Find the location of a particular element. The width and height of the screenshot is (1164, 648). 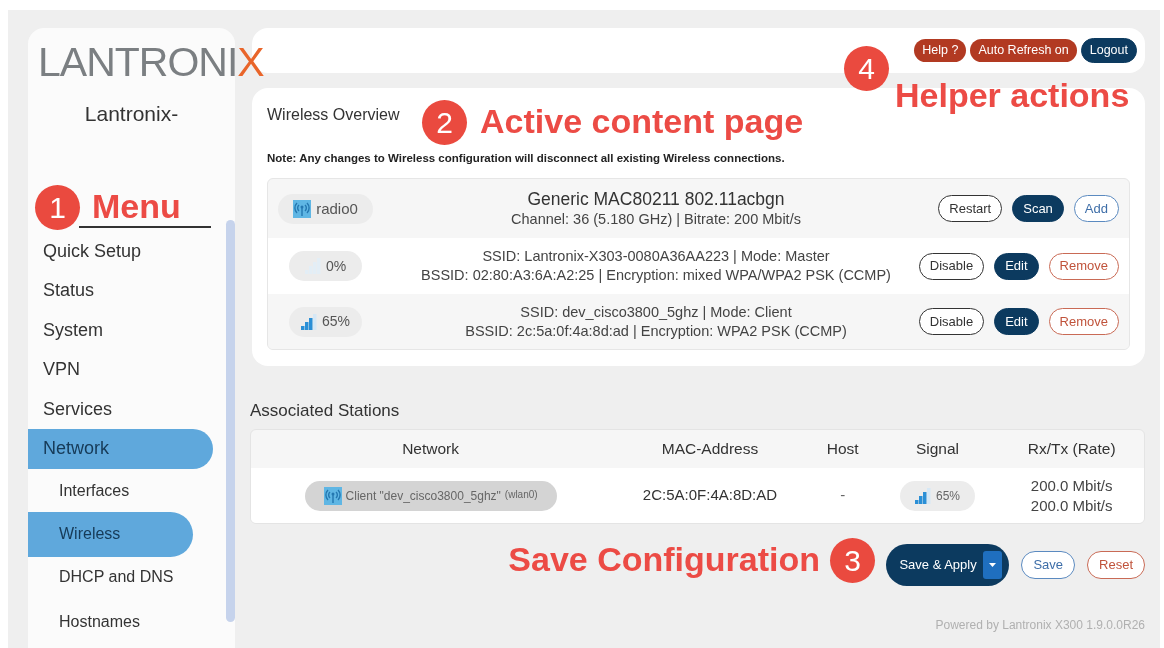

mac-address: 2C:5A:0F:4A:8D:AD is located at coordinates (710, 495).